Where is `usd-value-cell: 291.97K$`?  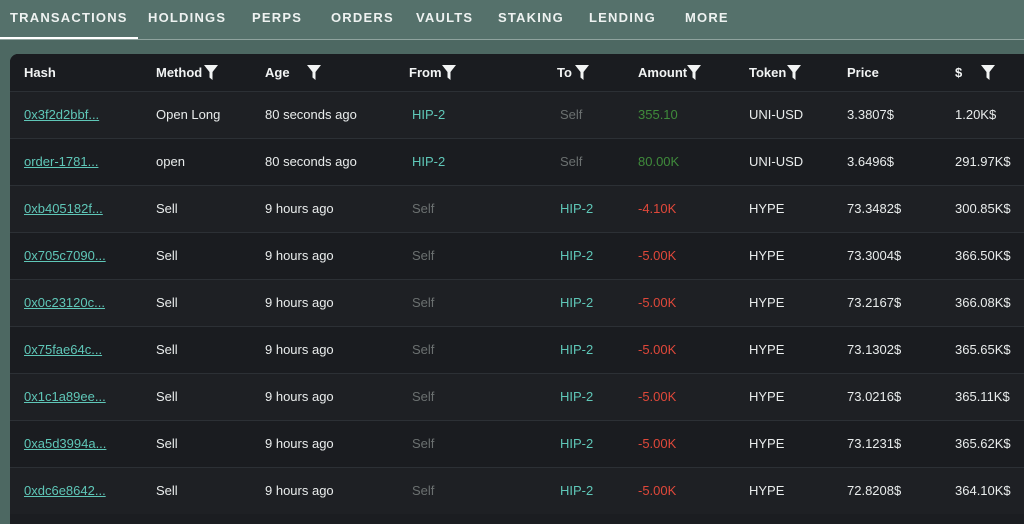 usd-value-cell: 291.97K$ is located at coordinates (983, 161).